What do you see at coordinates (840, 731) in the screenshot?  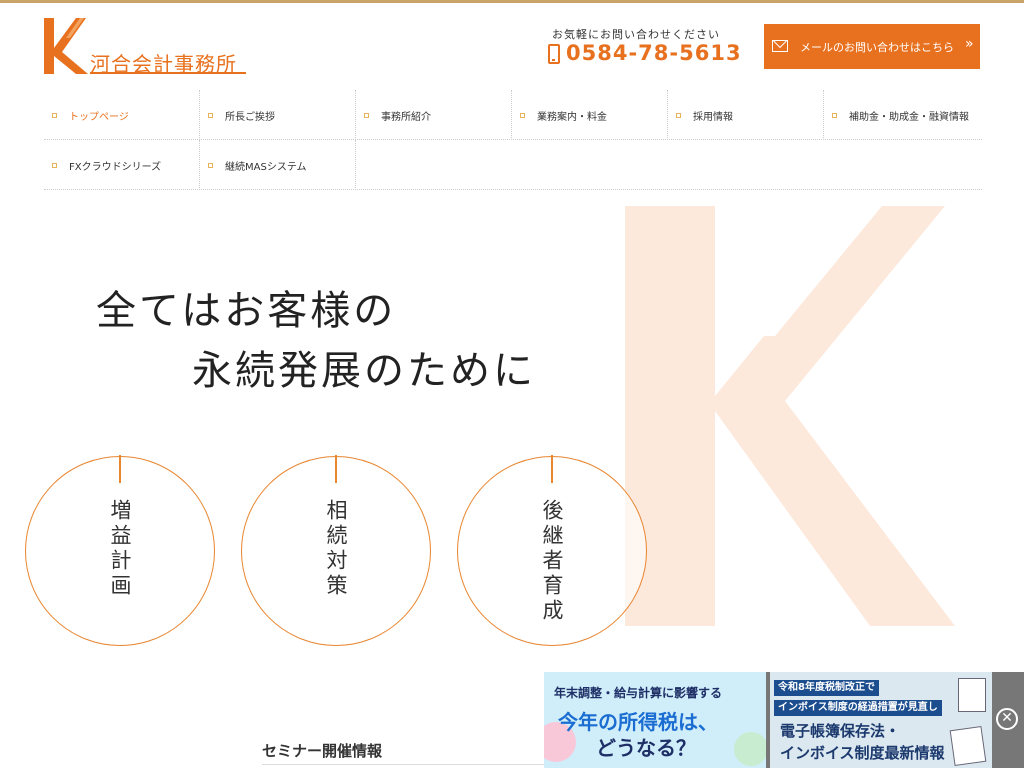 I see `banner-text: 電子帳簿保存法・` at bounding box center [840, 731].